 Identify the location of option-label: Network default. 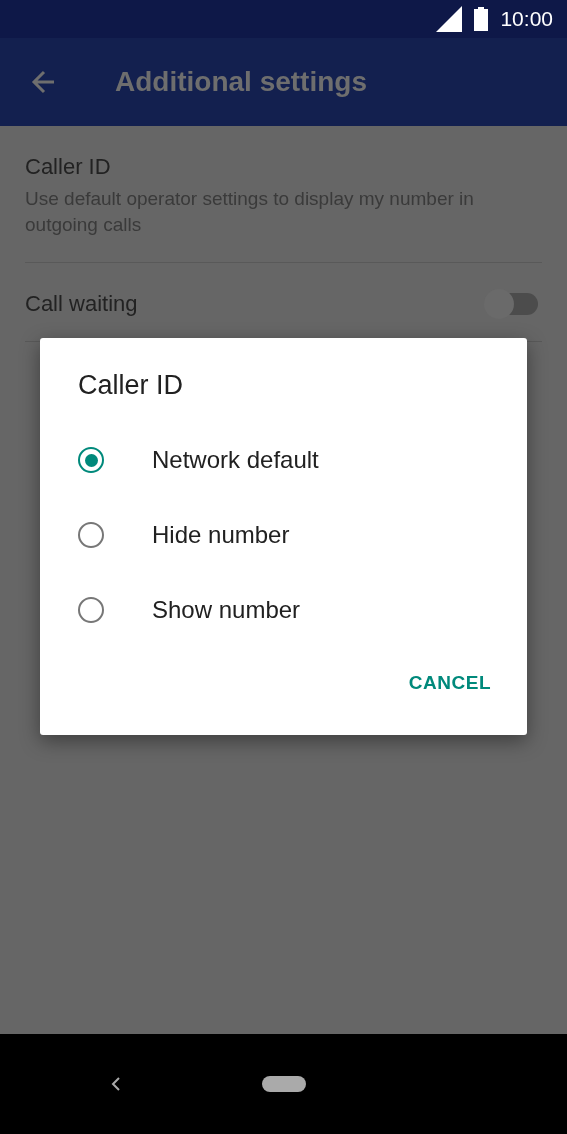
(235, 460).